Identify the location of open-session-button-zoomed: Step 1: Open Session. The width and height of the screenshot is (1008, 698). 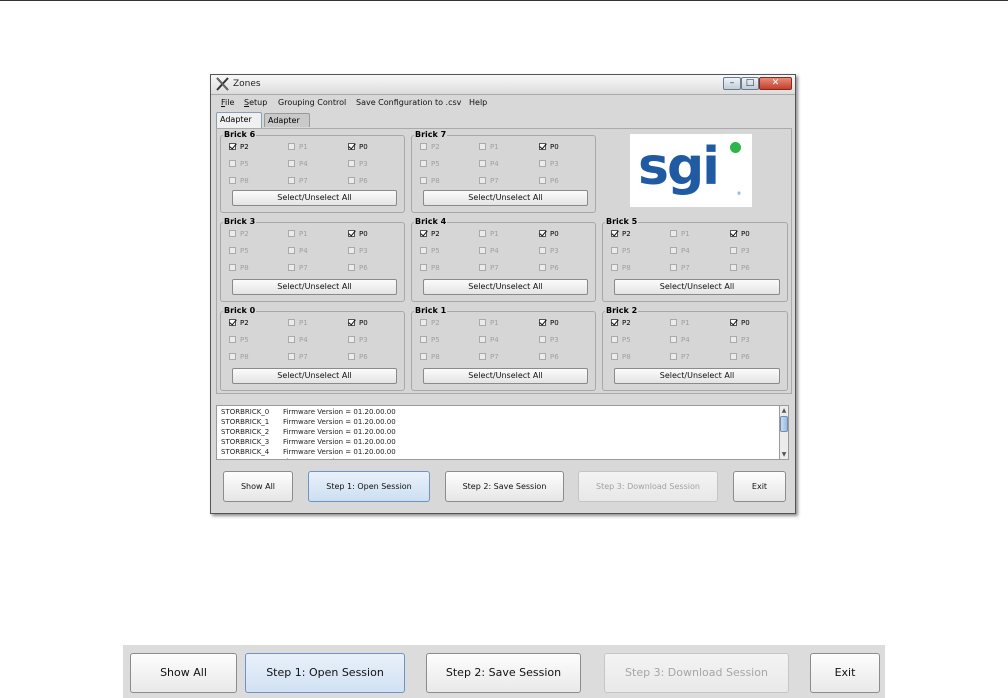
(325, 673).